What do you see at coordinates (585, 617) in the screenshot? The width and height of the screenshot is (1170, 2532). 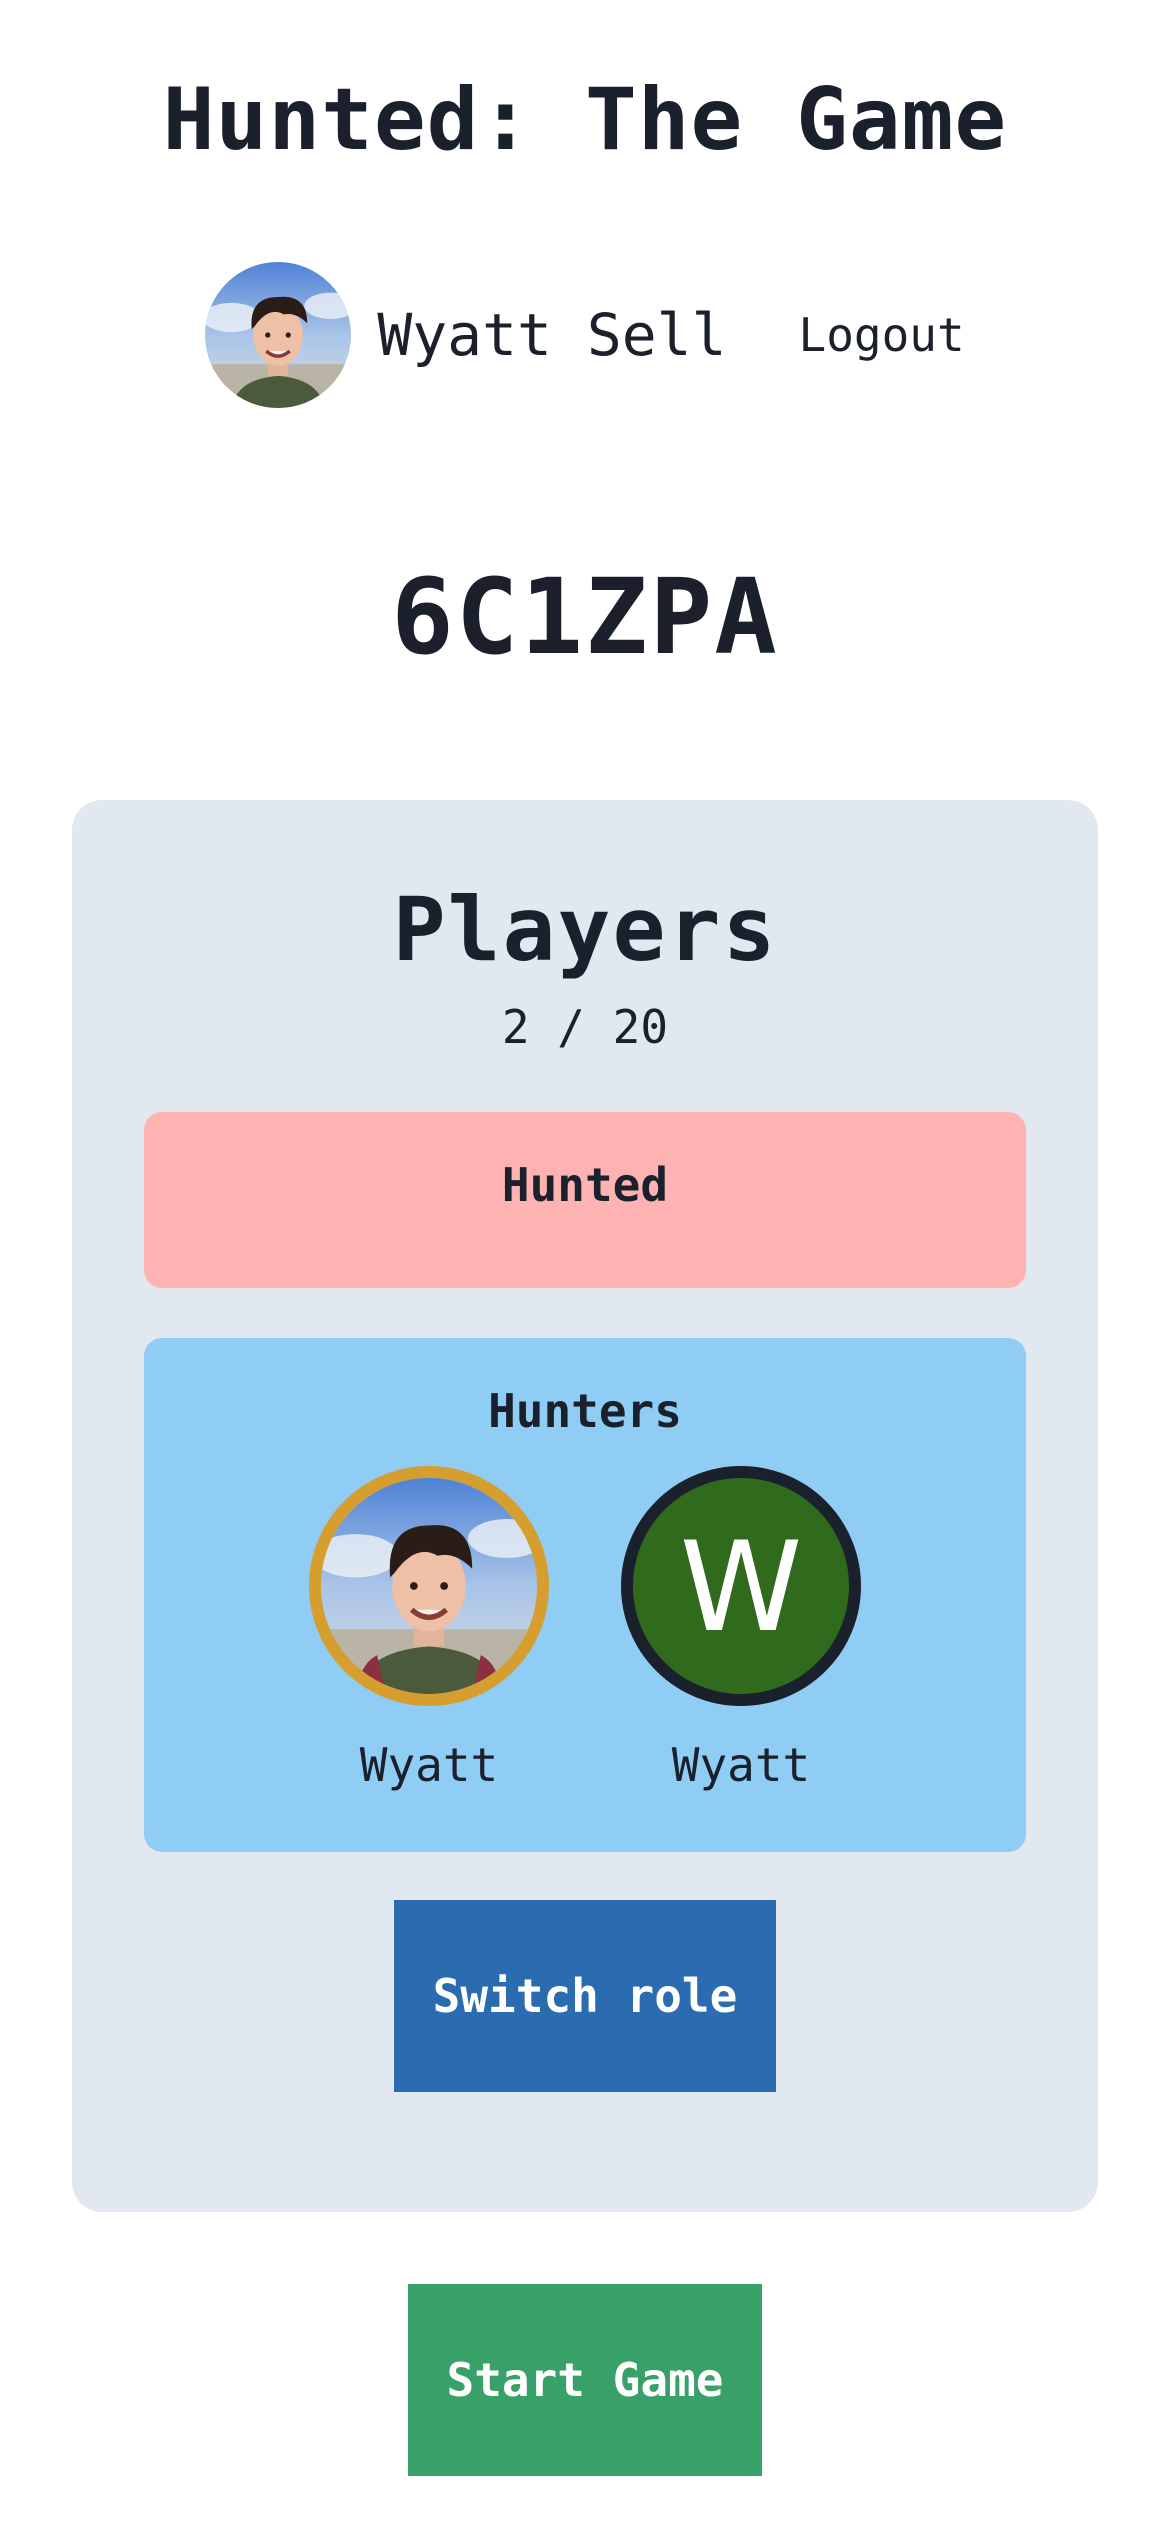 I see `game-code: 6C1ZPA` at bounding box center [585, 617].